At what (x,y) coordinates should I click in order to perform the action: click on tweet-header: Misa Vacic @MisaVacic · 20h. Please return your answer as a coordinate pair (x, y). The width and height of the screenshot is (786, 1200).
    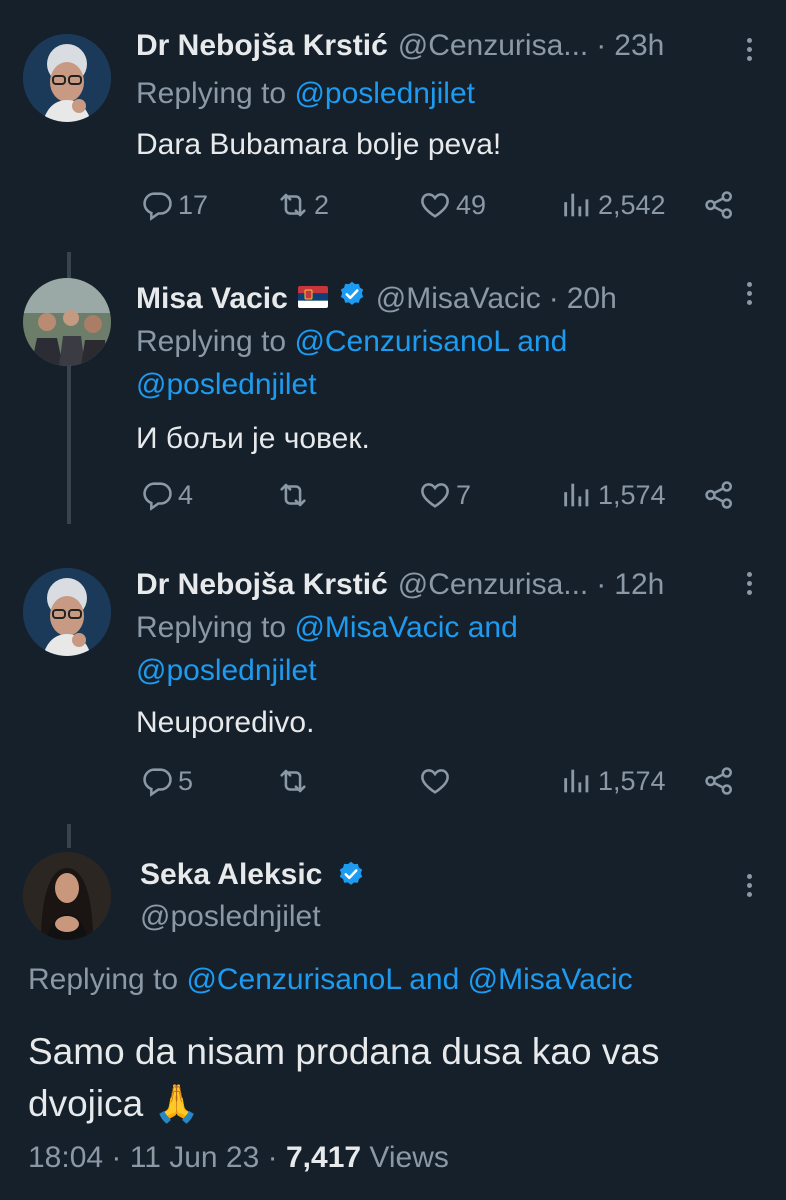
    Looking at the image, I should click on (376, 298).